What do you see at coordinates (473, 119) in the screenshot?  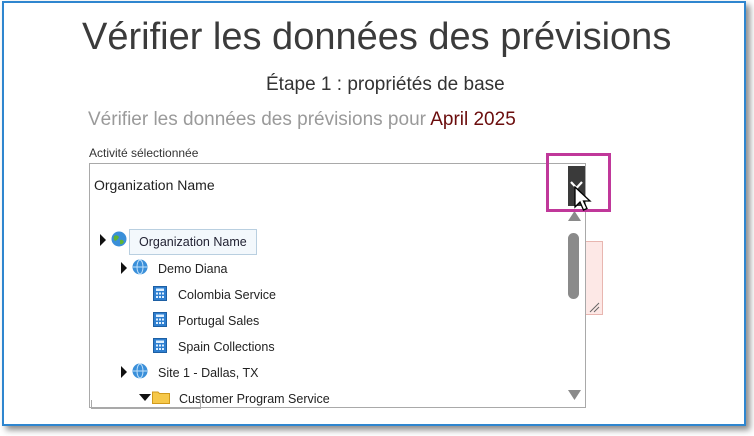 I see `verify-month: April 2025` at bounding box center [473, 119].